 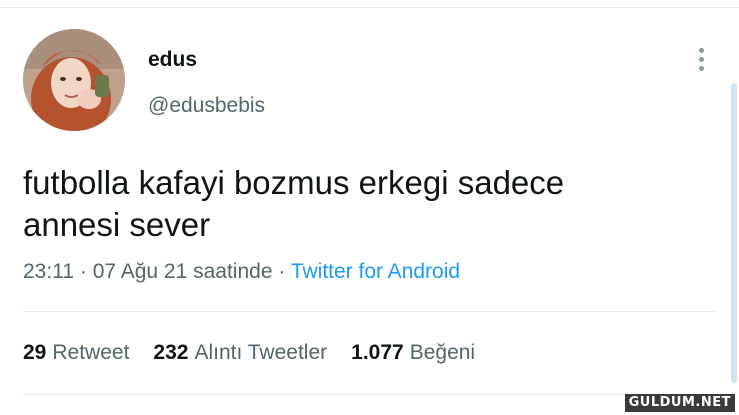 What do you see at coordinates (171, 352) in the screenshot?
I see `quotes-count: 232` at bounding box center [171, 352].